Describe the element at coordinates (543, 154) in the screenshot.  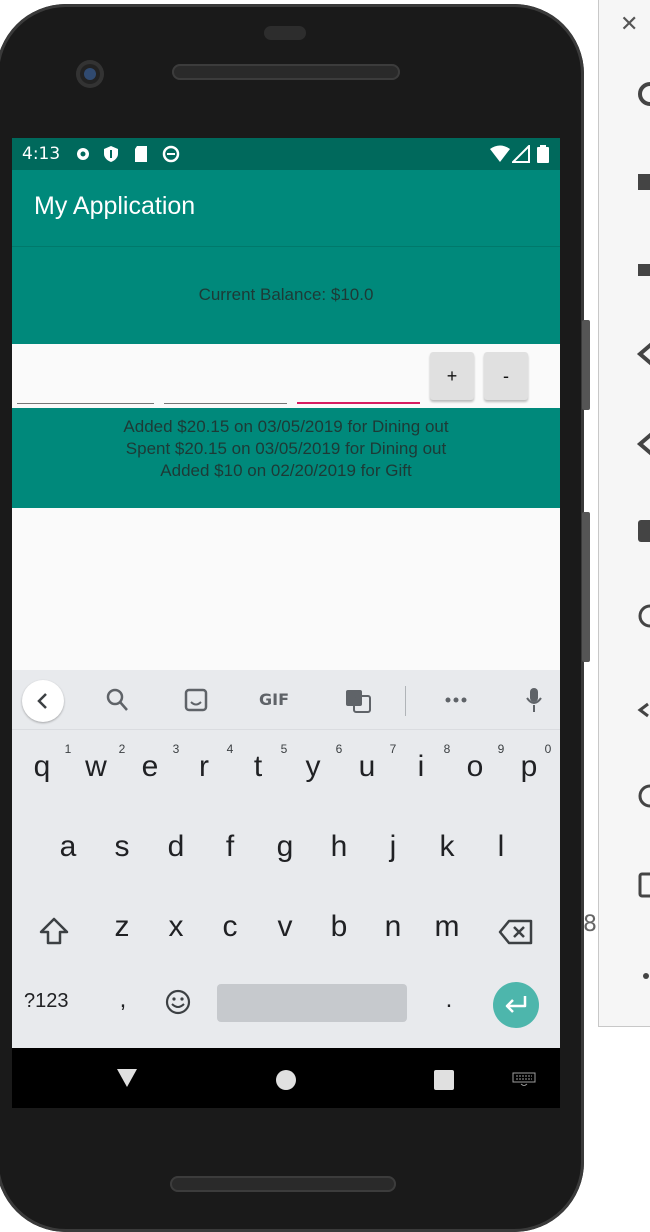
I see `battery-icon` at that location.